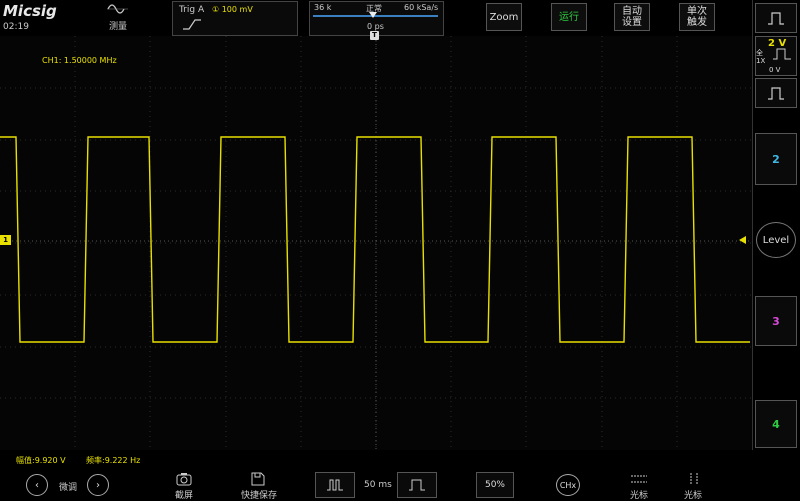  What do you see at coordinates (639, 479) in the screenshot?
I see `horizontal-cursor-icon` at bounding box center [639, 479].